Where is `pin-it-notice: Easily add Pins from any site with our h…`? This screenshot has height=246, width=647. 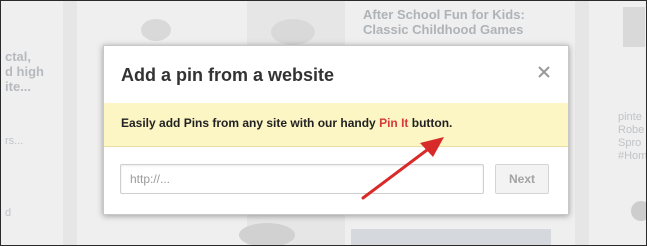 pin-it-notice: Easily add Pins from any site with our h… is located at coordinates (336, 125).